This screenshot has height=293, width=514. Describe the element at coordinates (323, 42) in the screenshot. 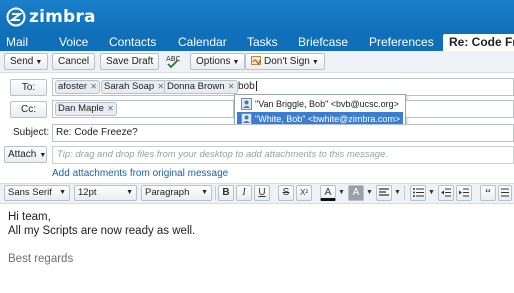

I see `tab-briefcase: Briefcase` at that location.